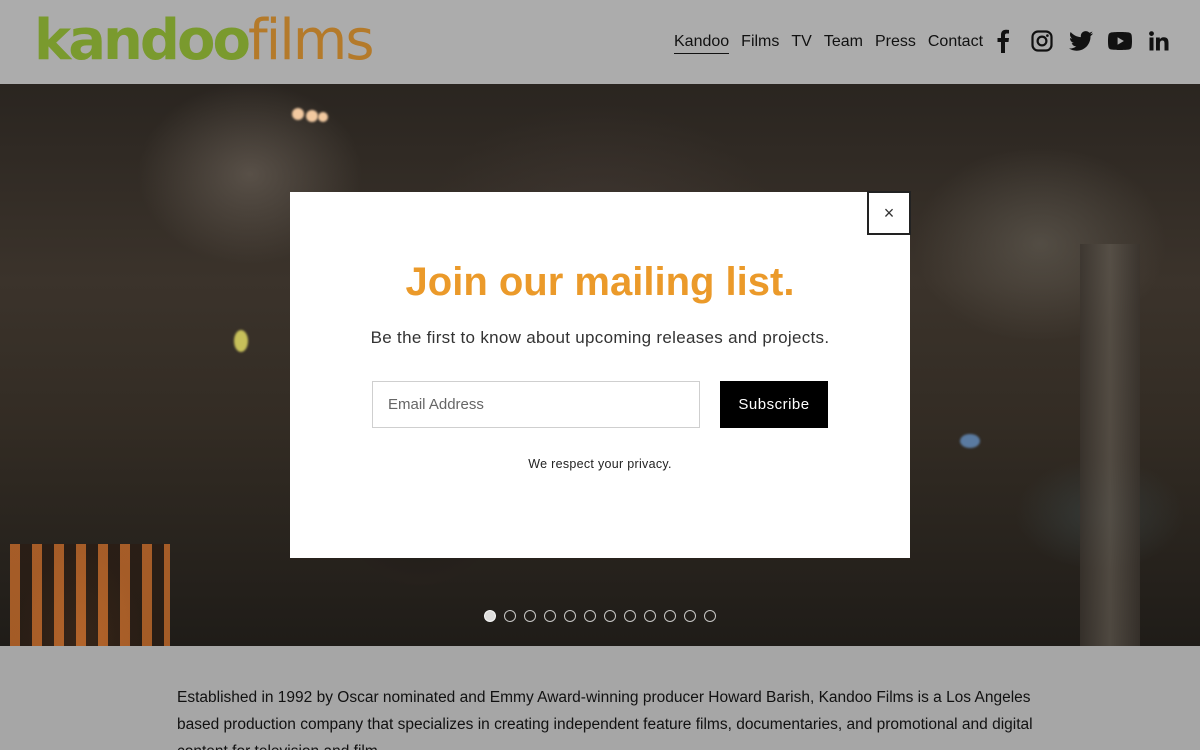 The image size is (1200, 750). What do you see at coordinates (774, 404) in the screenshot?
I see `subscribe-button: Subscribe` at bounding box center [774, 404].